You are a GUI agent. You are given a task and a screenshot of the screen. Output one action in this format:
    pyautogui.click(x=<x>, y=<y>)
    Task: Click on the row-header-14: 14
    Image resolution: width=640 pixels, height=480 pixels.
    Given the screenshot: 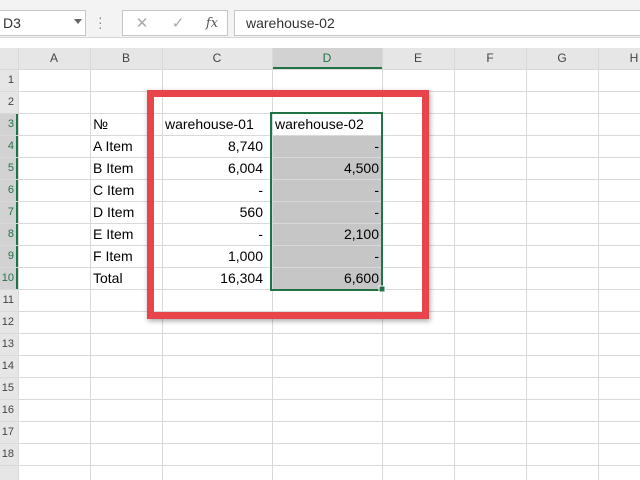 What is the action you would take?
    pyautogui.click(x=8, y=366)
    